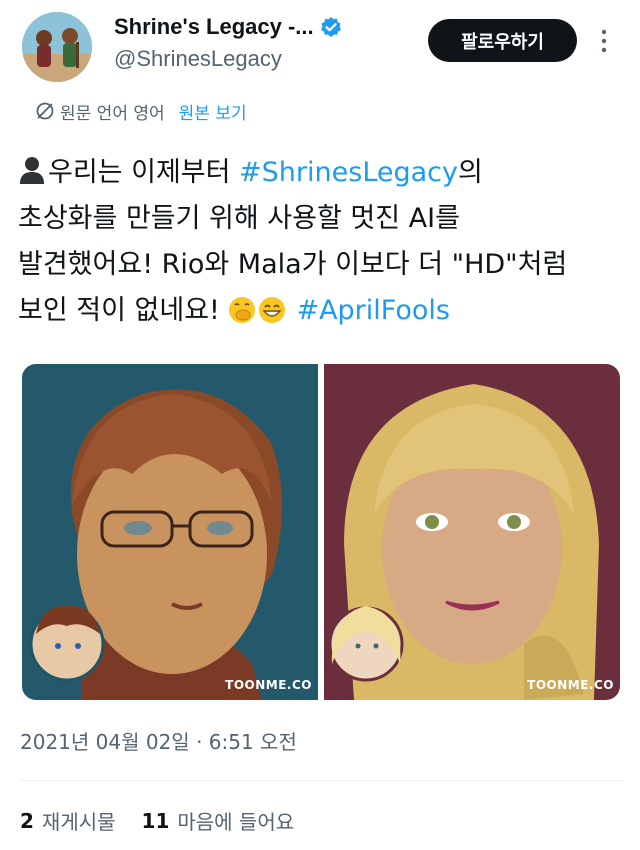 This screenshot has height=850, width=640. What do you see at coordinates (198, 59) in the screenshot?
I see `handle: @ShrinesLegacy` at bounding box center [198, 59].